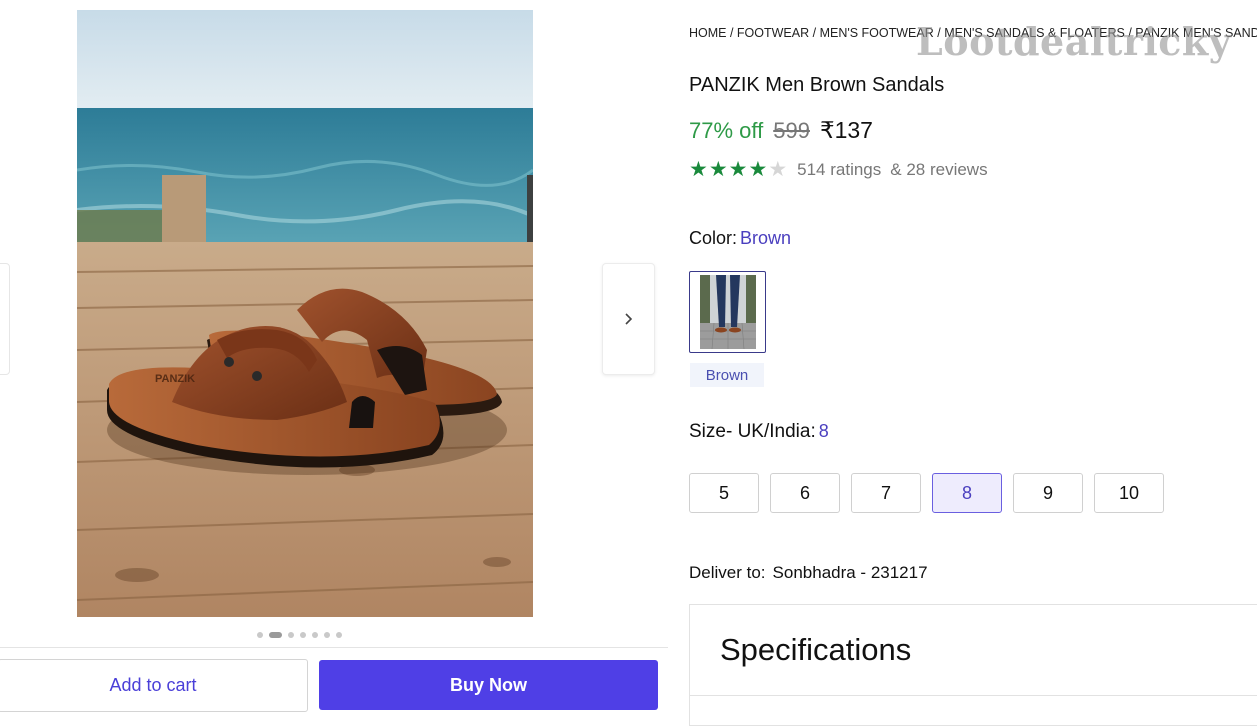  I want to click on gallery-dots, so click(299, 635).